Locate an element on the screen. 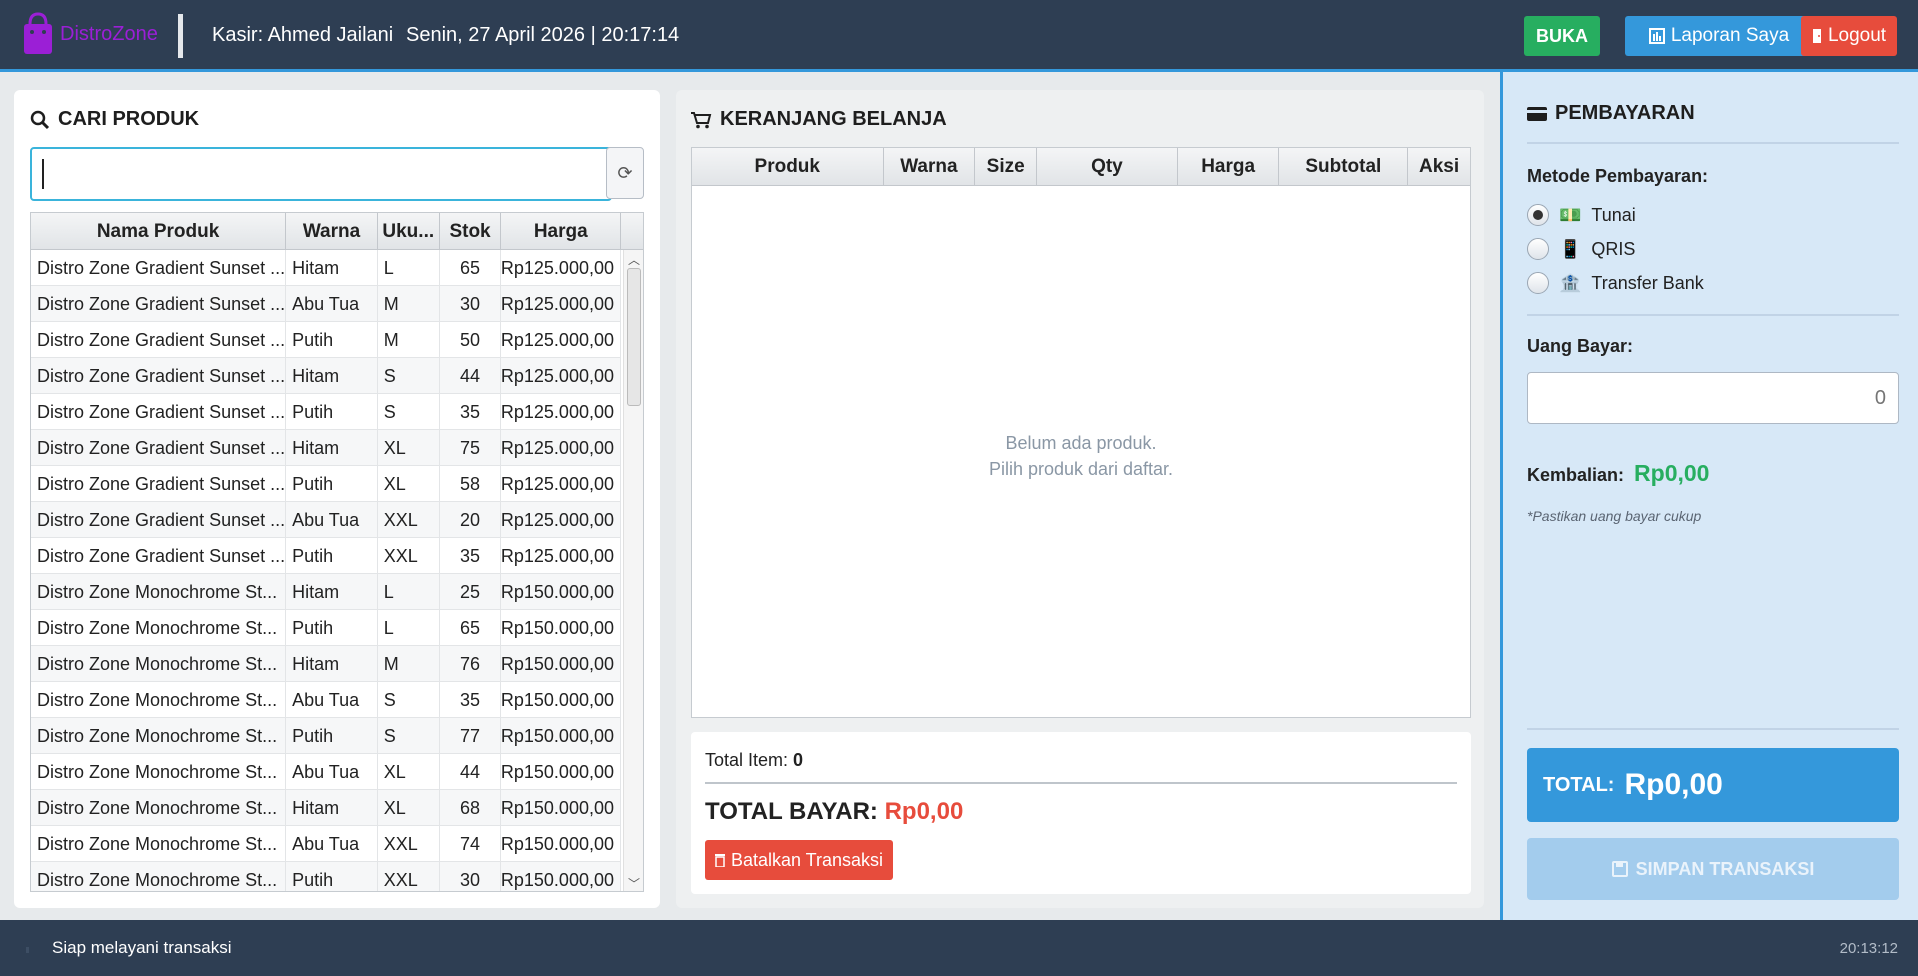 Image resolution: width=1918 pixels, height=976 pixels. header-divider is located at coordinates (180, 36).